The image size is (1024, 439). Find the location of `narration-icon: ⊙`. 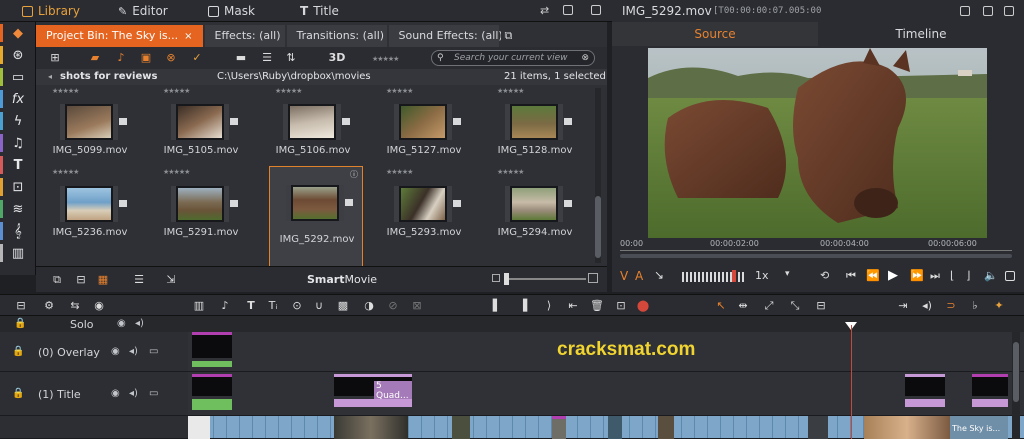

narration-icon: ⊙ is located at coordinates (297, 306).